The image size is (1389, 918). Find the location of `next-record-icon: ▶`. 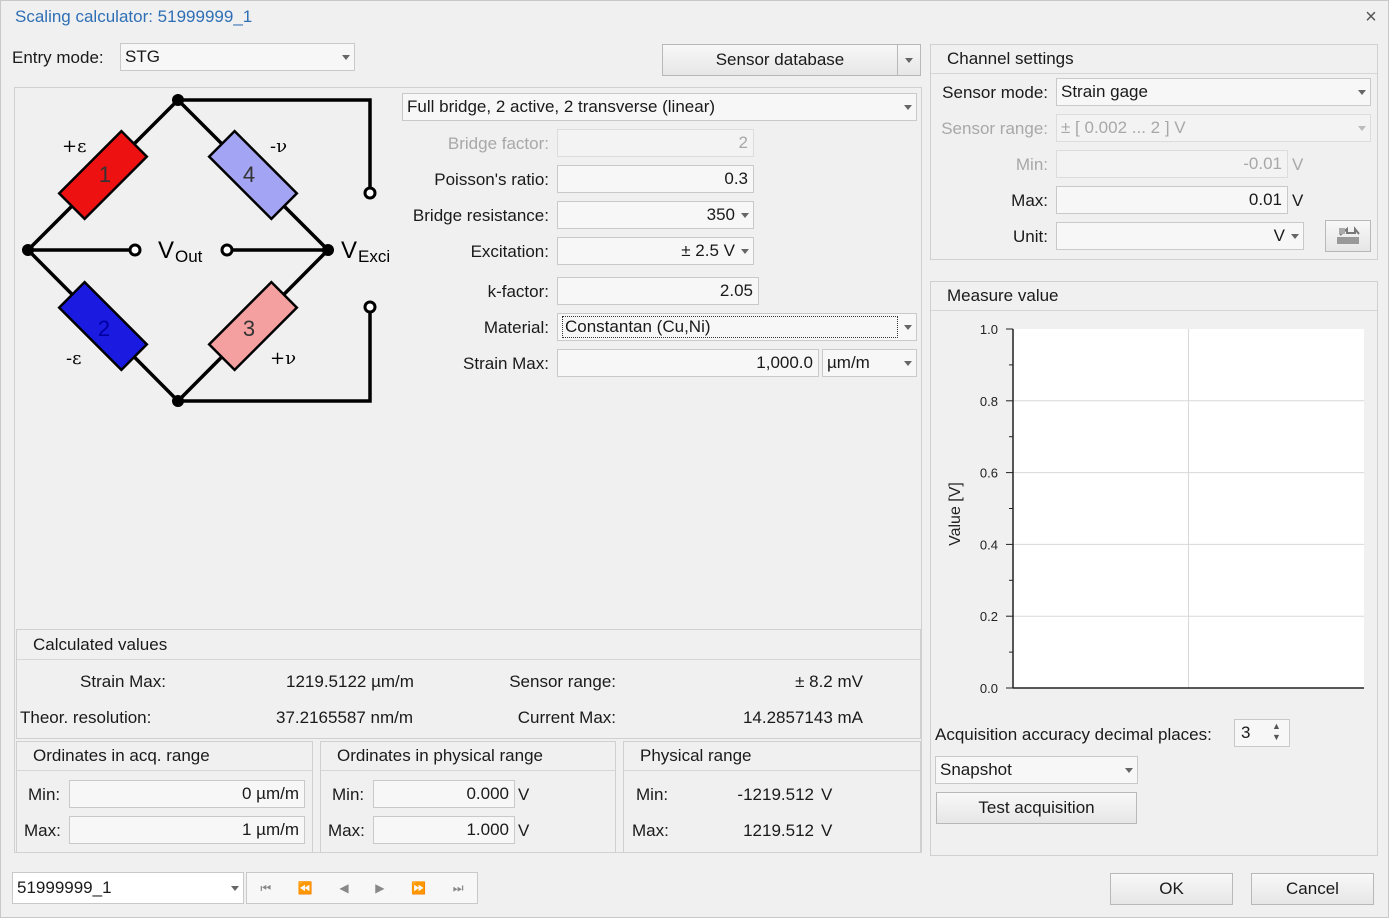

next-record-icon: ▶ is located at coordinates (379, 888).